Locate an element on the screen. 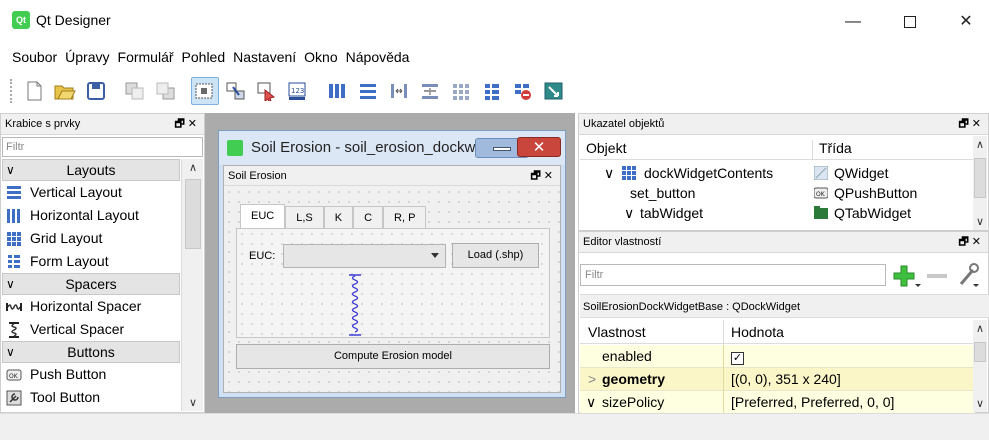  tab-c: C is located at coordinates (368, 217).